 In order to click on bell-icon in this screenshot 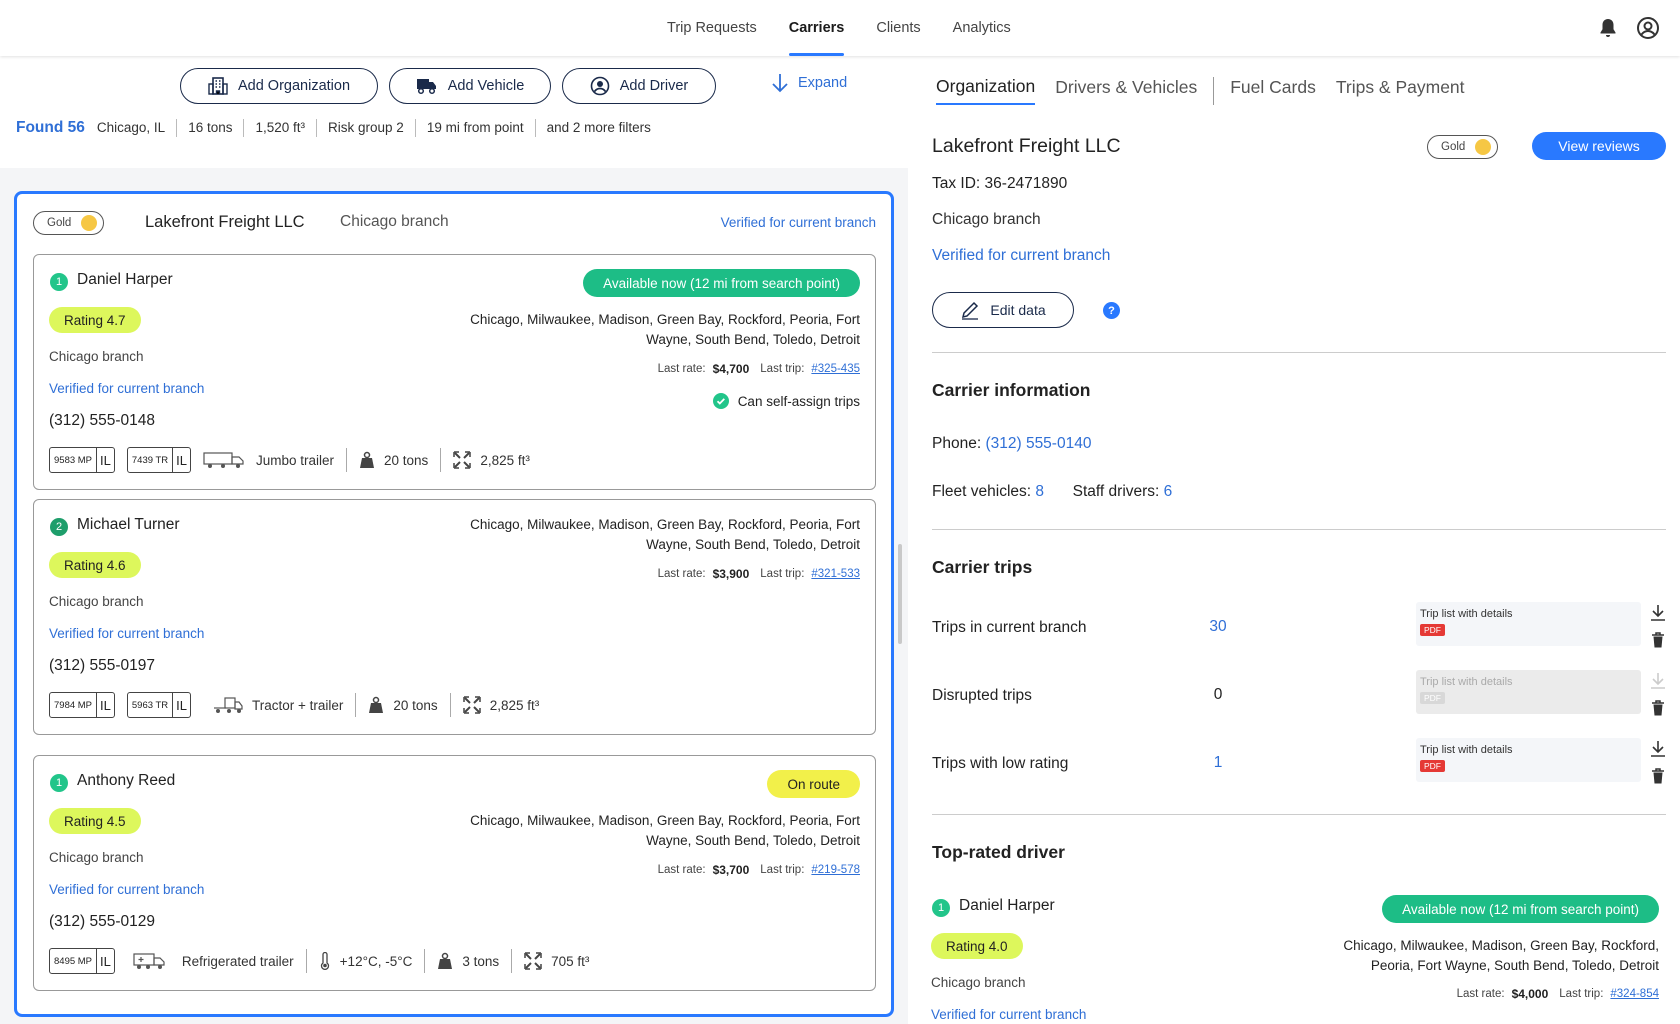, I will do `click(1608, 28)`.